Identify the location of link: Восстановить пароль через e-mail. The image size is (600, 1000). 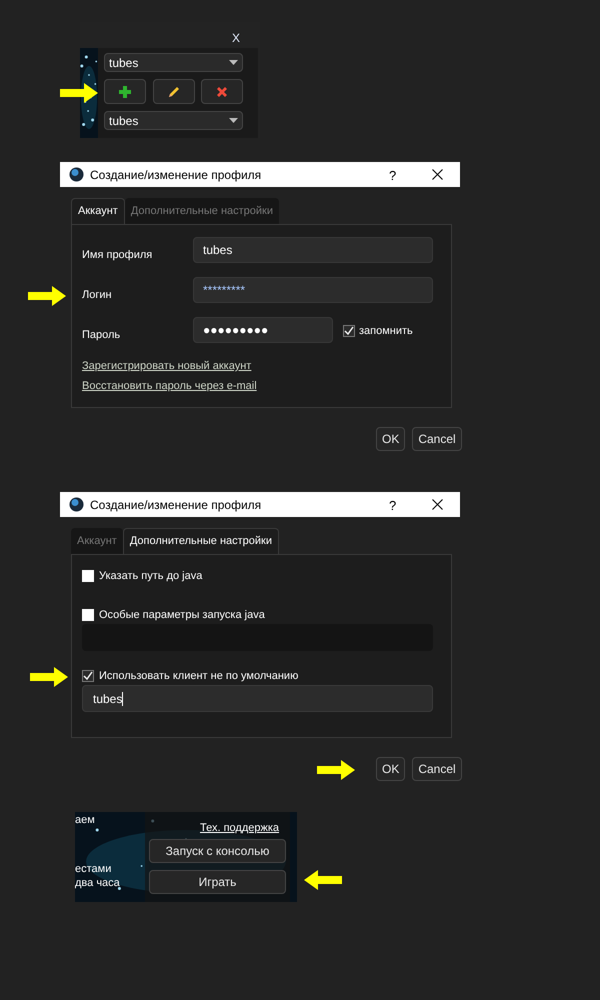
(169, 386).